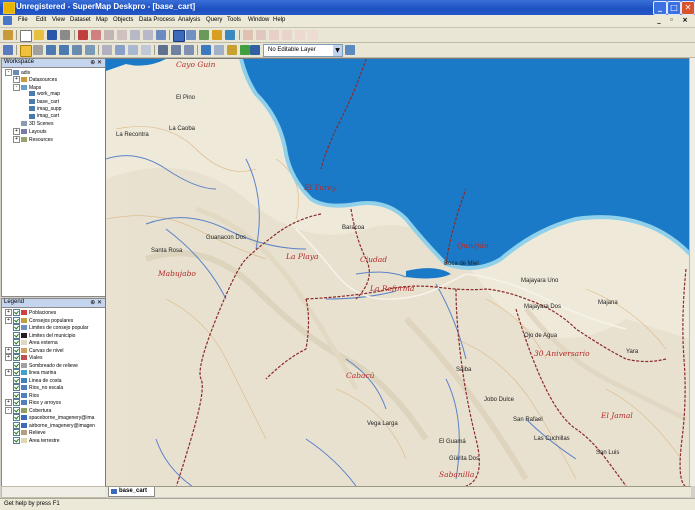 Image resolution: width=695 pixels, height=510 pixels. I want to click on minimize-button: _, so click(660, 8).